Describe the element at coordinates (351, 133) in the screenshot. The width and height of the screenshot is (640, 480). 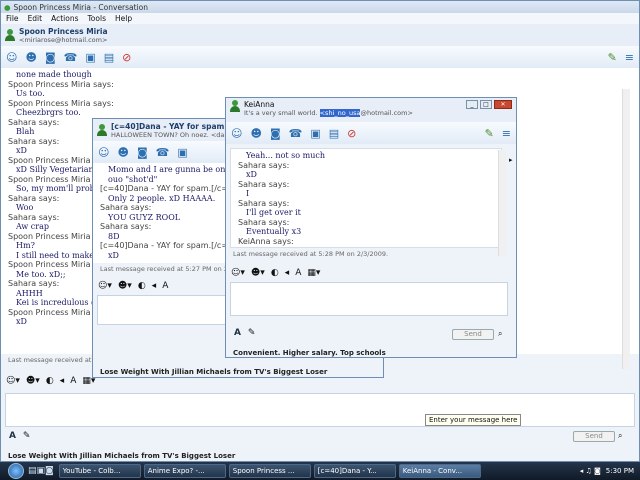
I see `keianna-block-icon: ⊘` at that location.